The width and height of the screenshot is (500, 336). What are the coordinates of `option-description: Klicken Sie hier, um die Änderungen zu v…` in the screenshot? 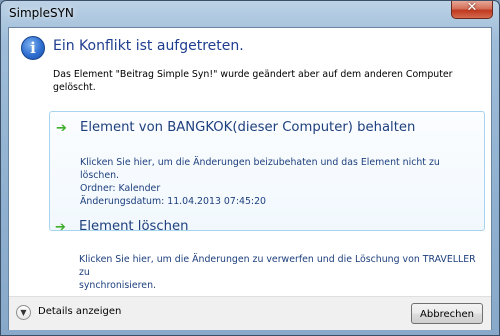 It's located at (279, 272).